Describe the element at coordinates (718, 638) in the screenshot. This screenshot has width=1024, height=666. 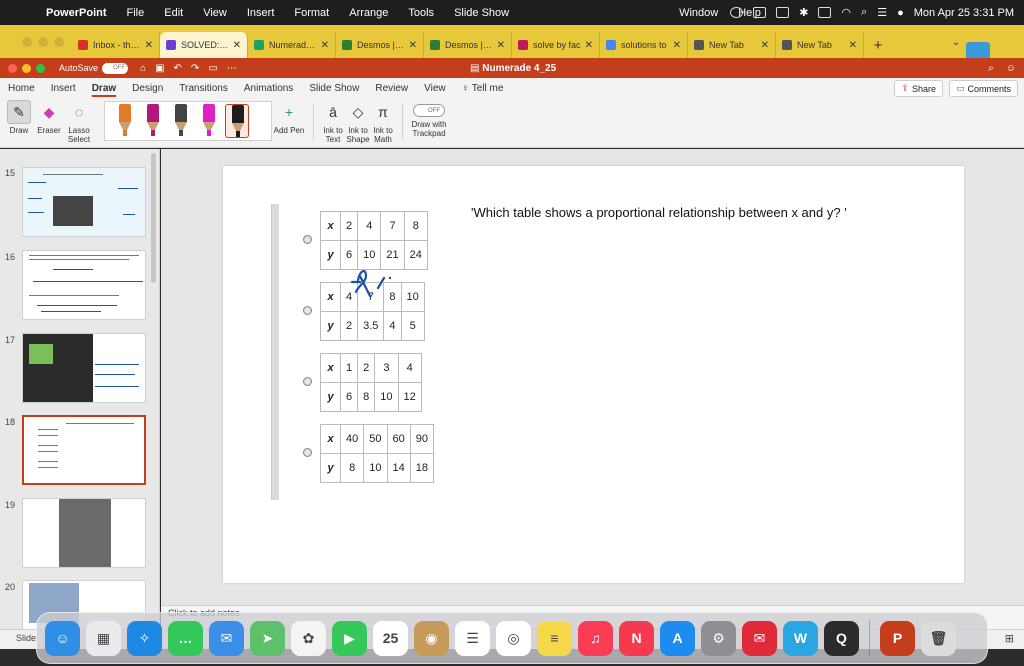
I see `settings-icon: ⚙` at that location.